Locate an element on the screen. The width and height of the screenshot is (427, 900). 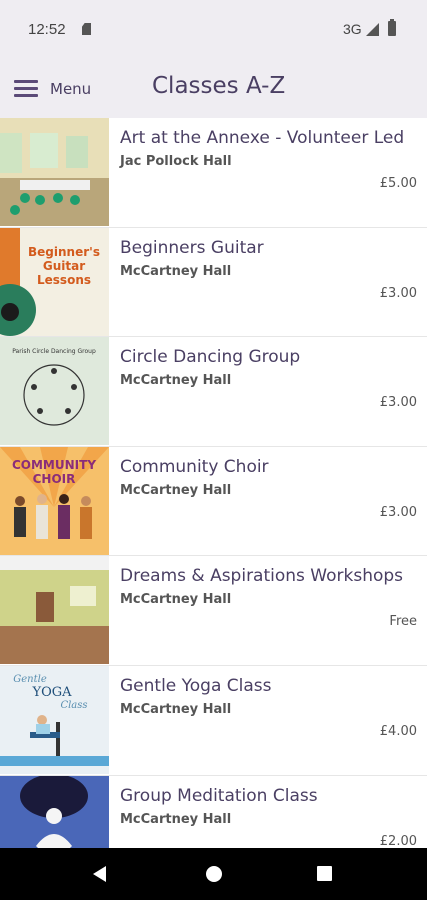
network-type: 3G is located at coordinates (352, 29).